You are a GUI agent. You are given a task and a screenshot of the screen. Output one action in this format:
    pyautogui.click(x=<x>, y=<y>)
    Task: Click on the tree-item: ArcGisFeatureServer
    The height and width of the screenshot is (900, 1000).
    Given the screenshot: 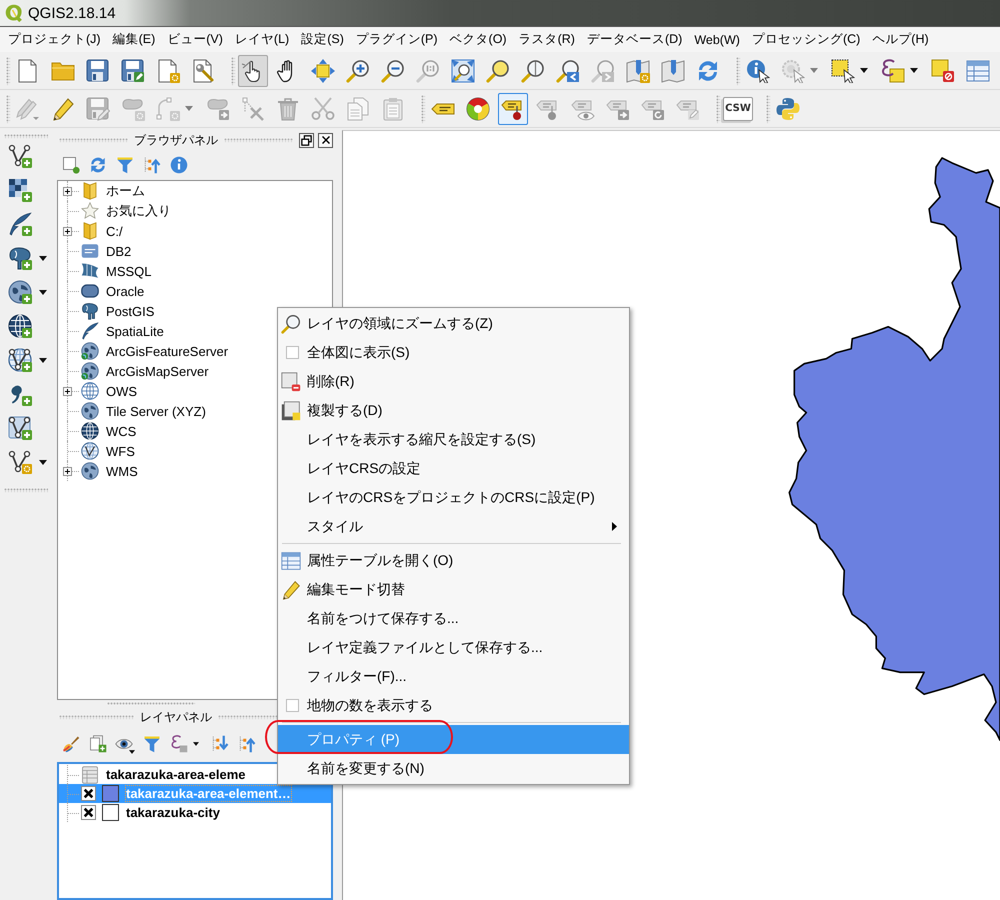 What is the action you would take?
    pyautogui.click(x=155, y=351)
    